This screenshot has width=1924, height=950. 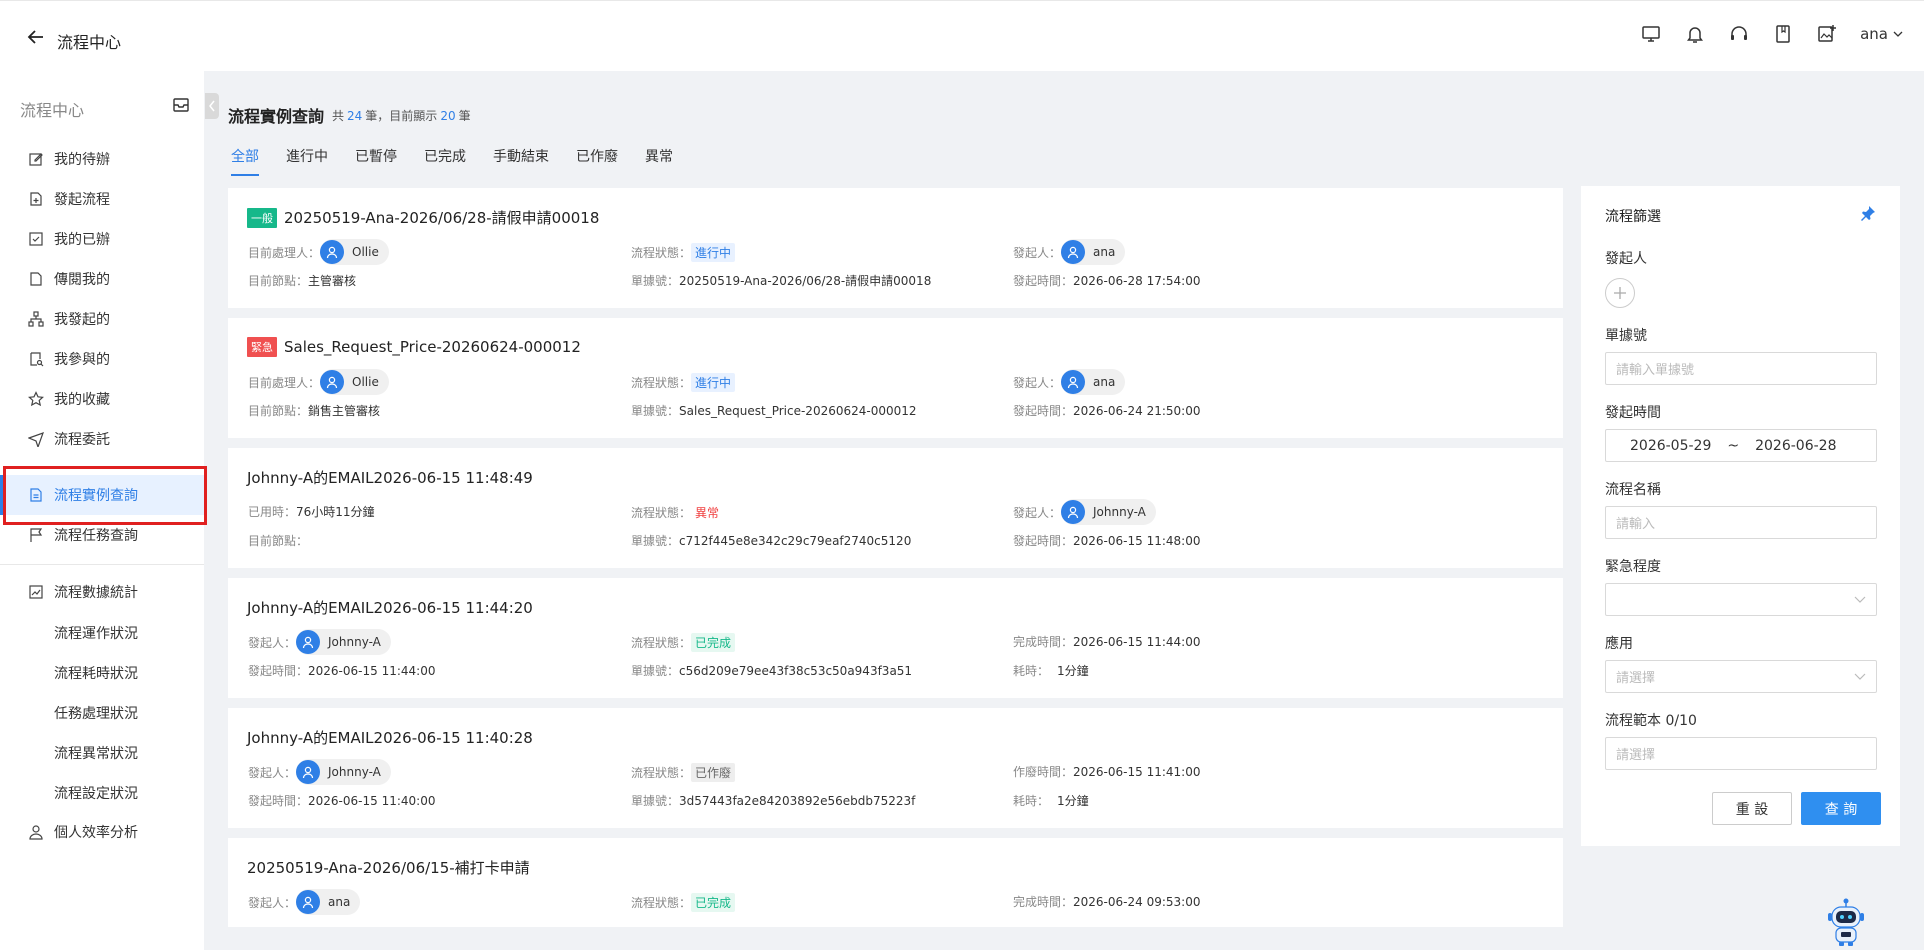 I want to click on sidebar-collapse-toggle, so click(x=212, y=106).